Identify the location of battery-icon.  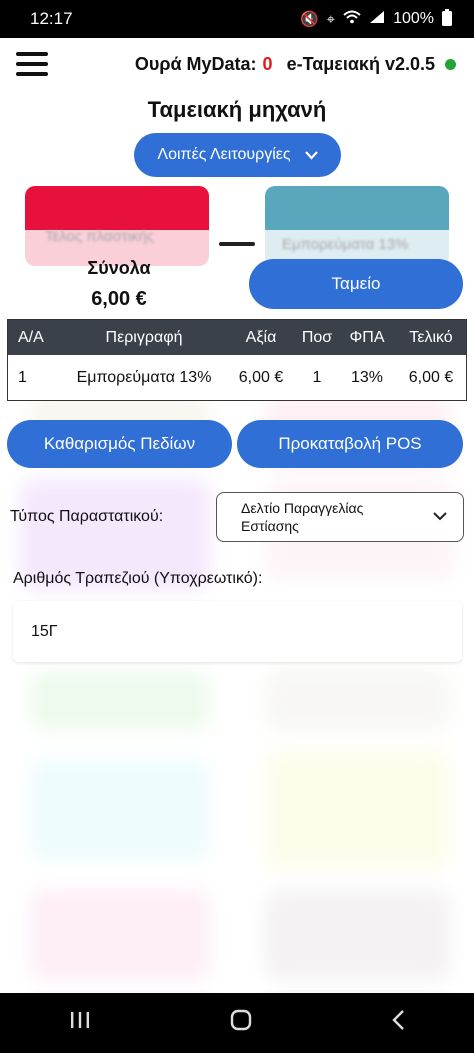
(447, 19).